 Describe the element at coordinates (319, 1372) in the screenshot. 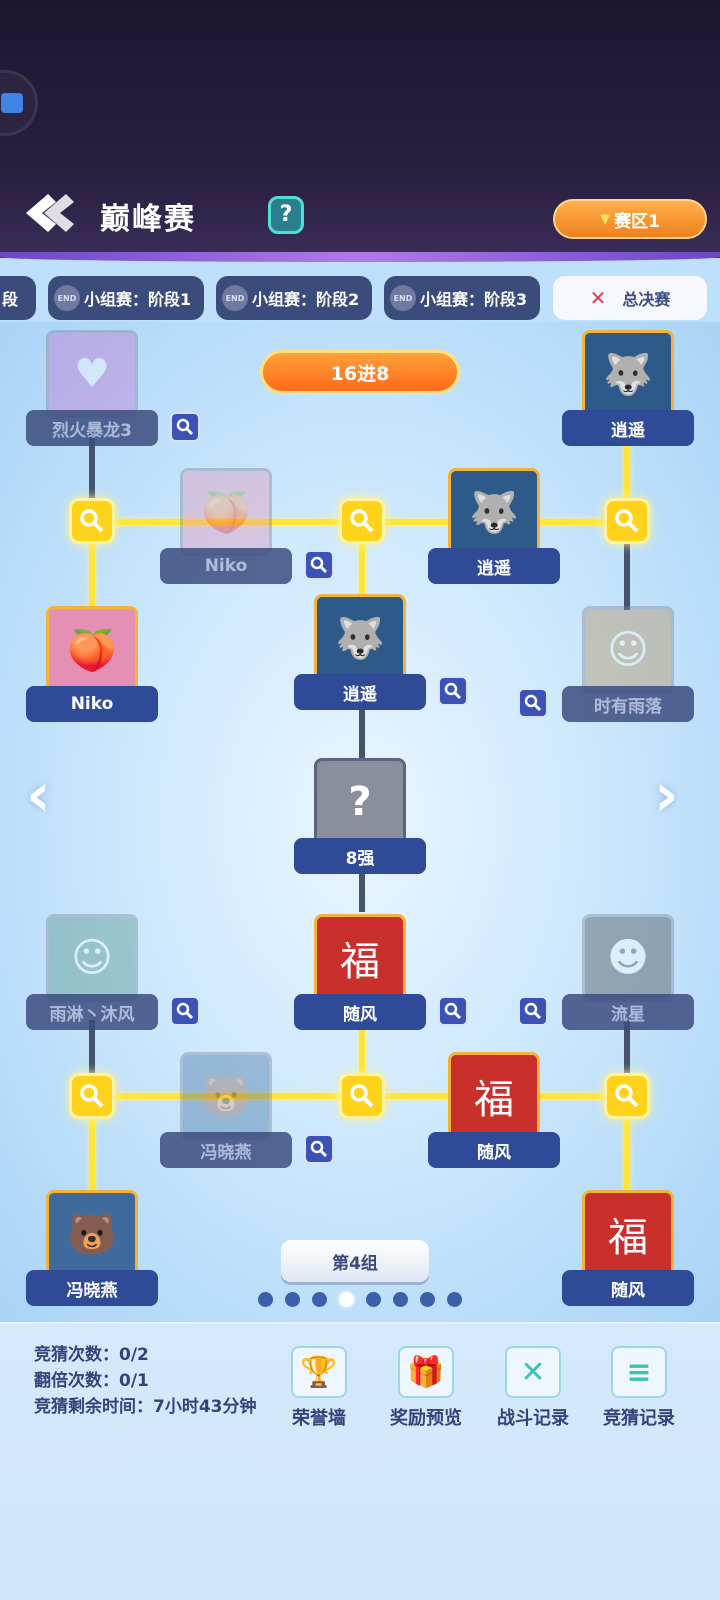

I see `trophy-icon: 🏆` at that location.